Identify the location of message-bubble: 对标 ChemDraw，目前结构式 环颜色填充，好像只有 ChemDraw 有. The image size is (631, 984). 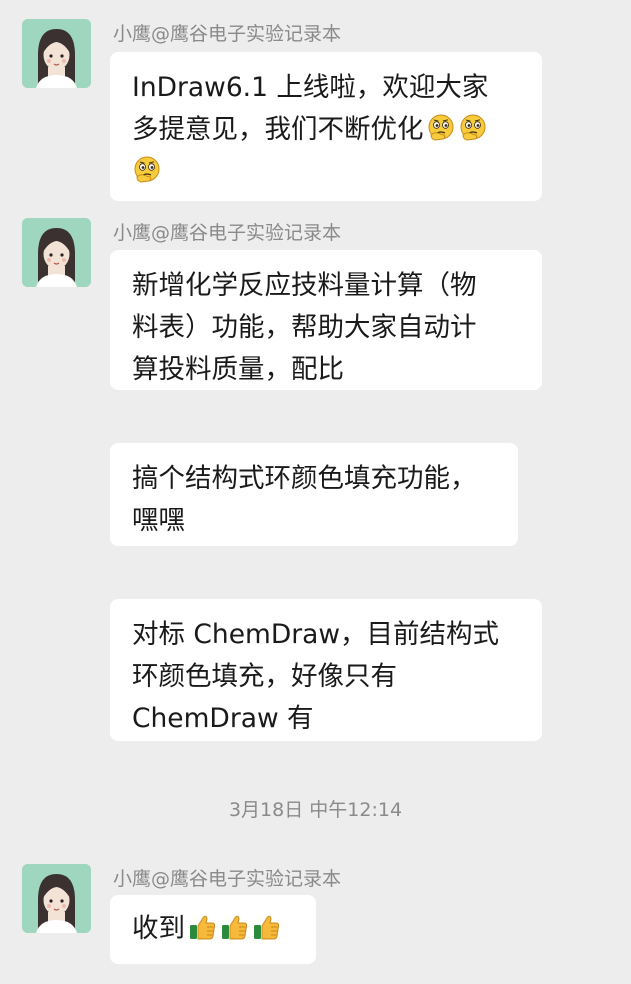
(326, 670).